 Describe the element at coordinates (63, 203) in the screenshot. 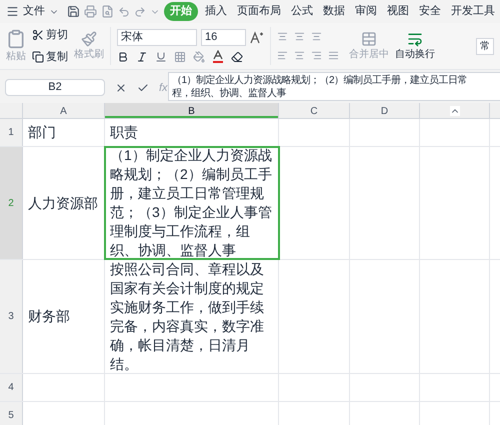

I see `table-cell-text: 人力资源部` at that location.